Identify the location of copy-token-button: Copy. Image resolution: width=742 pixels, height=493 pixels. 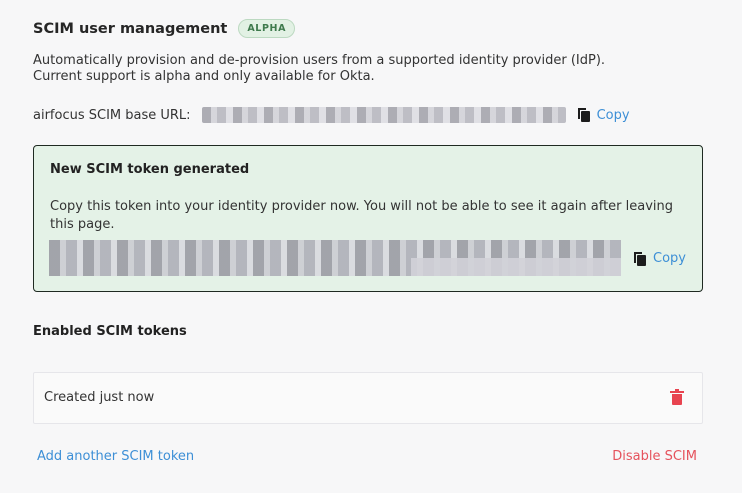
(660, 258).